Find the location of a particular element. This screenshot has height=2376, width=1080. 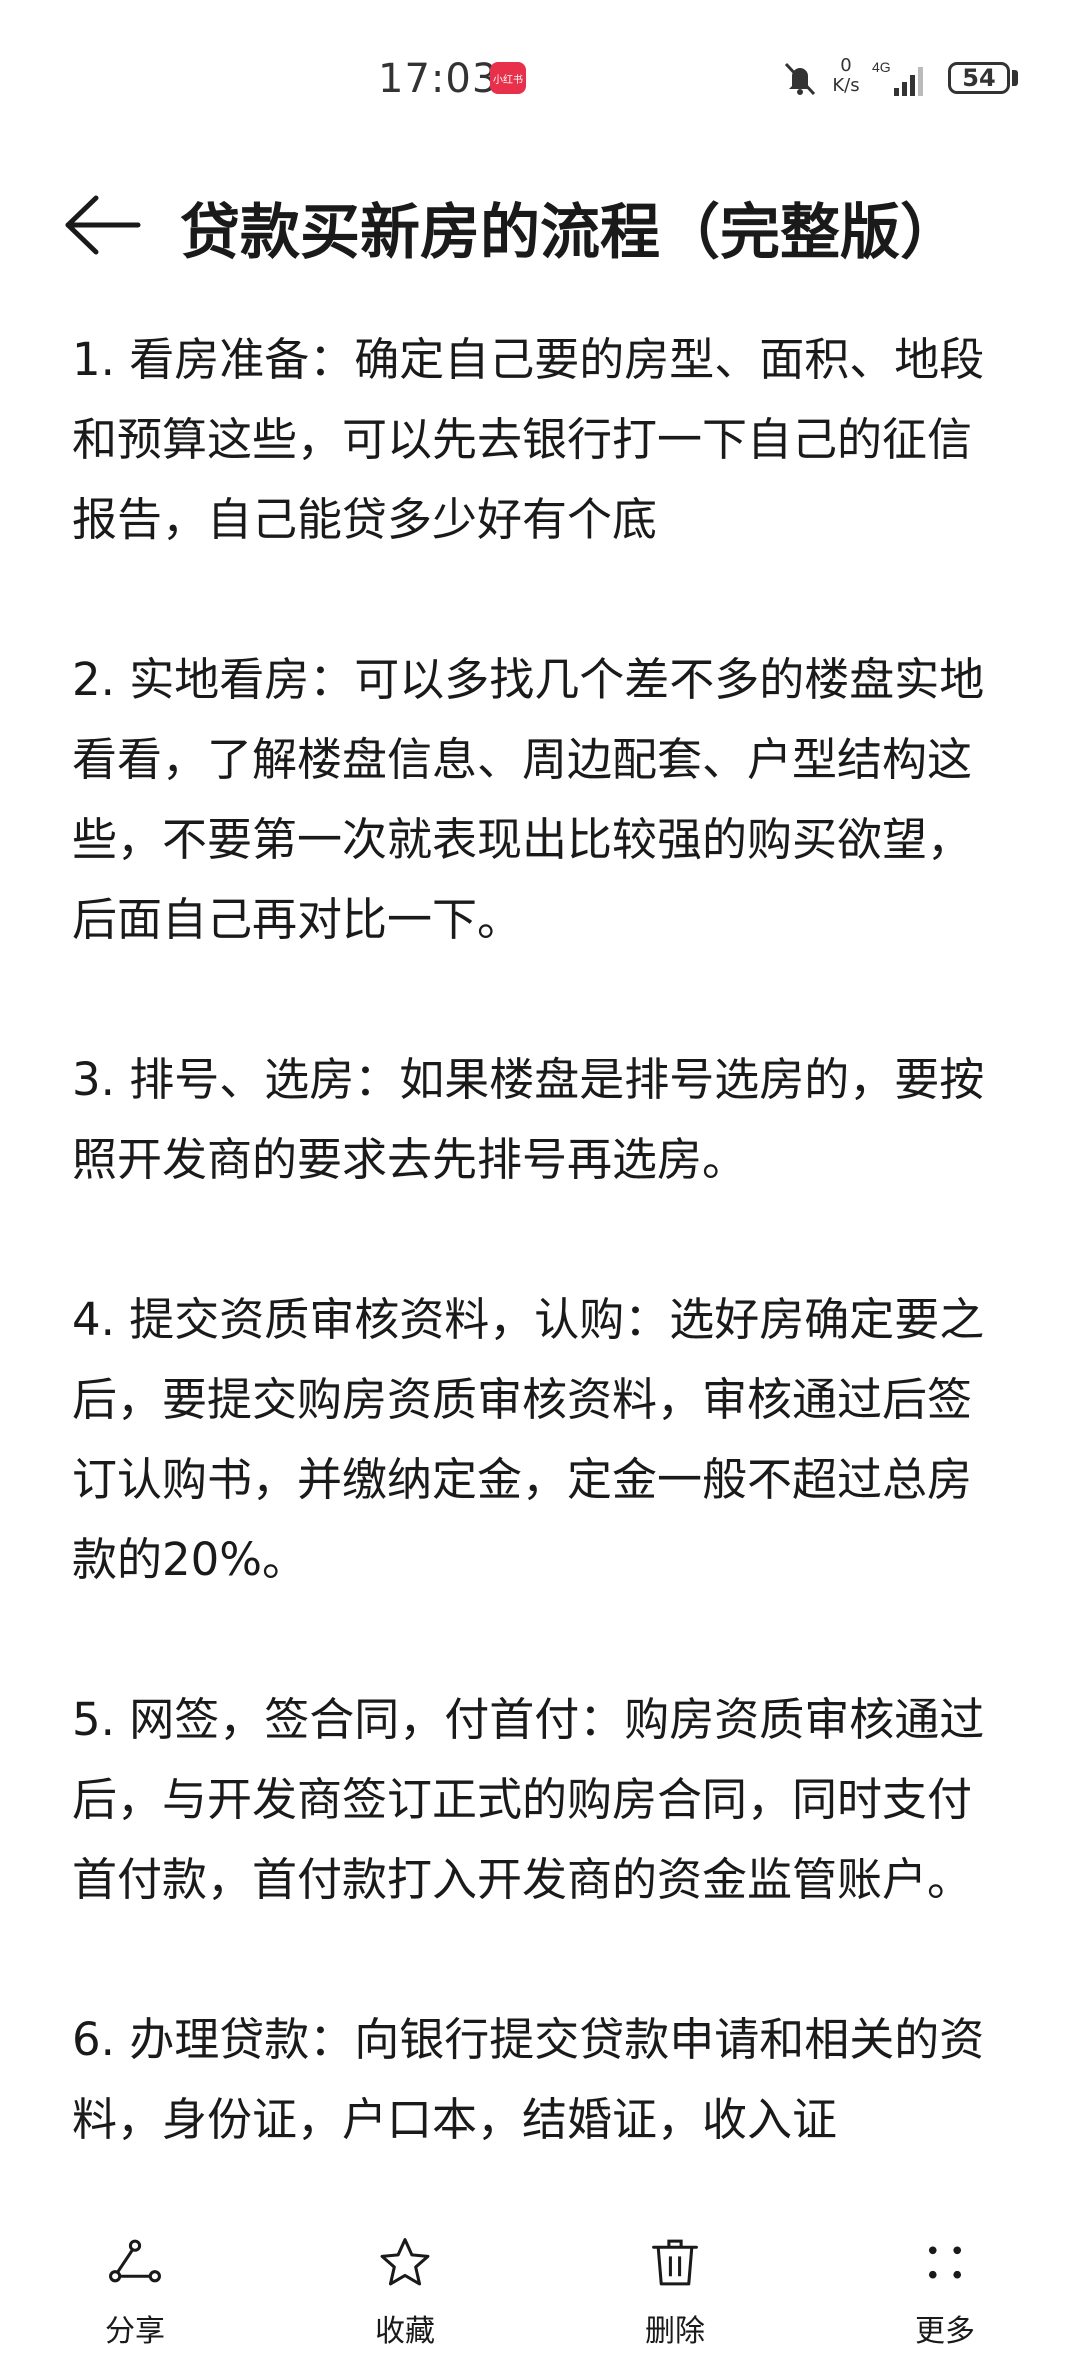

back-button is located at coordinates (105, 225).